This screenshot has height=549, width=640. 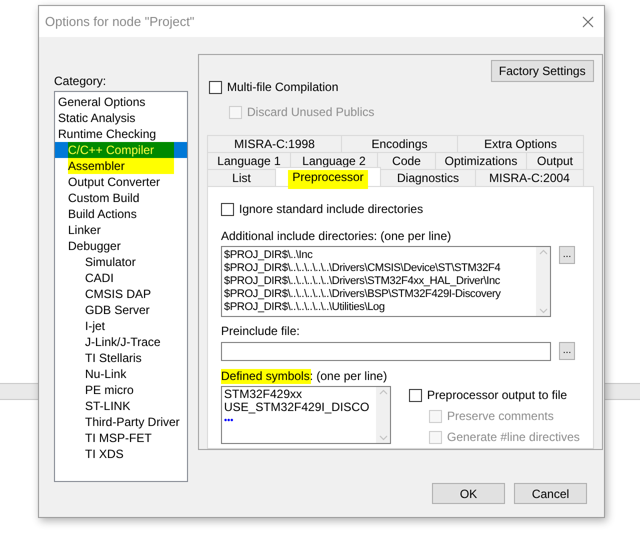 I want to click on include-directories-field, so click(x=386, y=281).